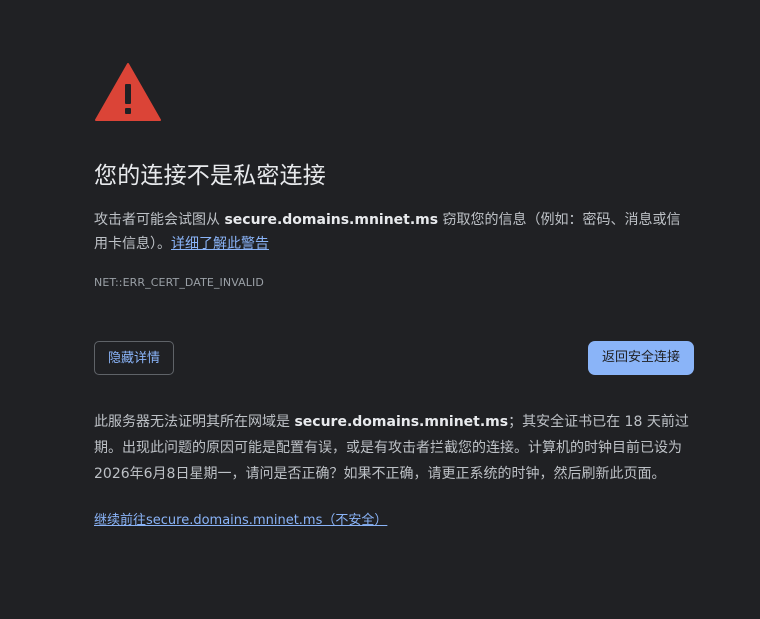 This screenshot has height=619, width=760. What do you see at coordinates (159, 220) in the screenshot?
I see `description-text-before: 攻击者可能会试图从` at bounding box center [159, 220].